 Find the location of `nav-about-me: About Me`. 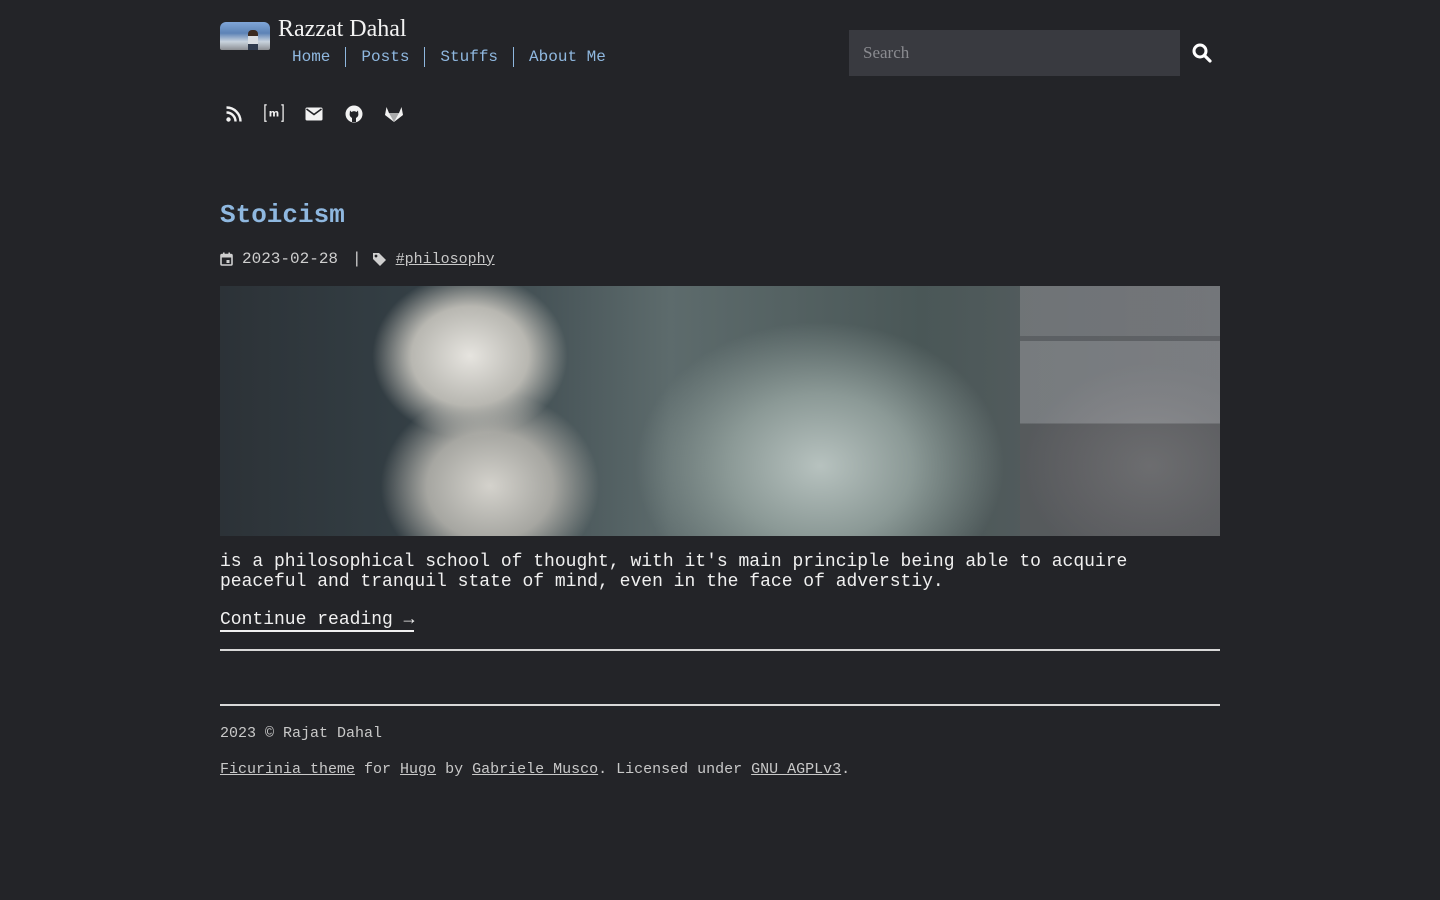

nav-about-me: About Me is located at coordinates (567, 57).